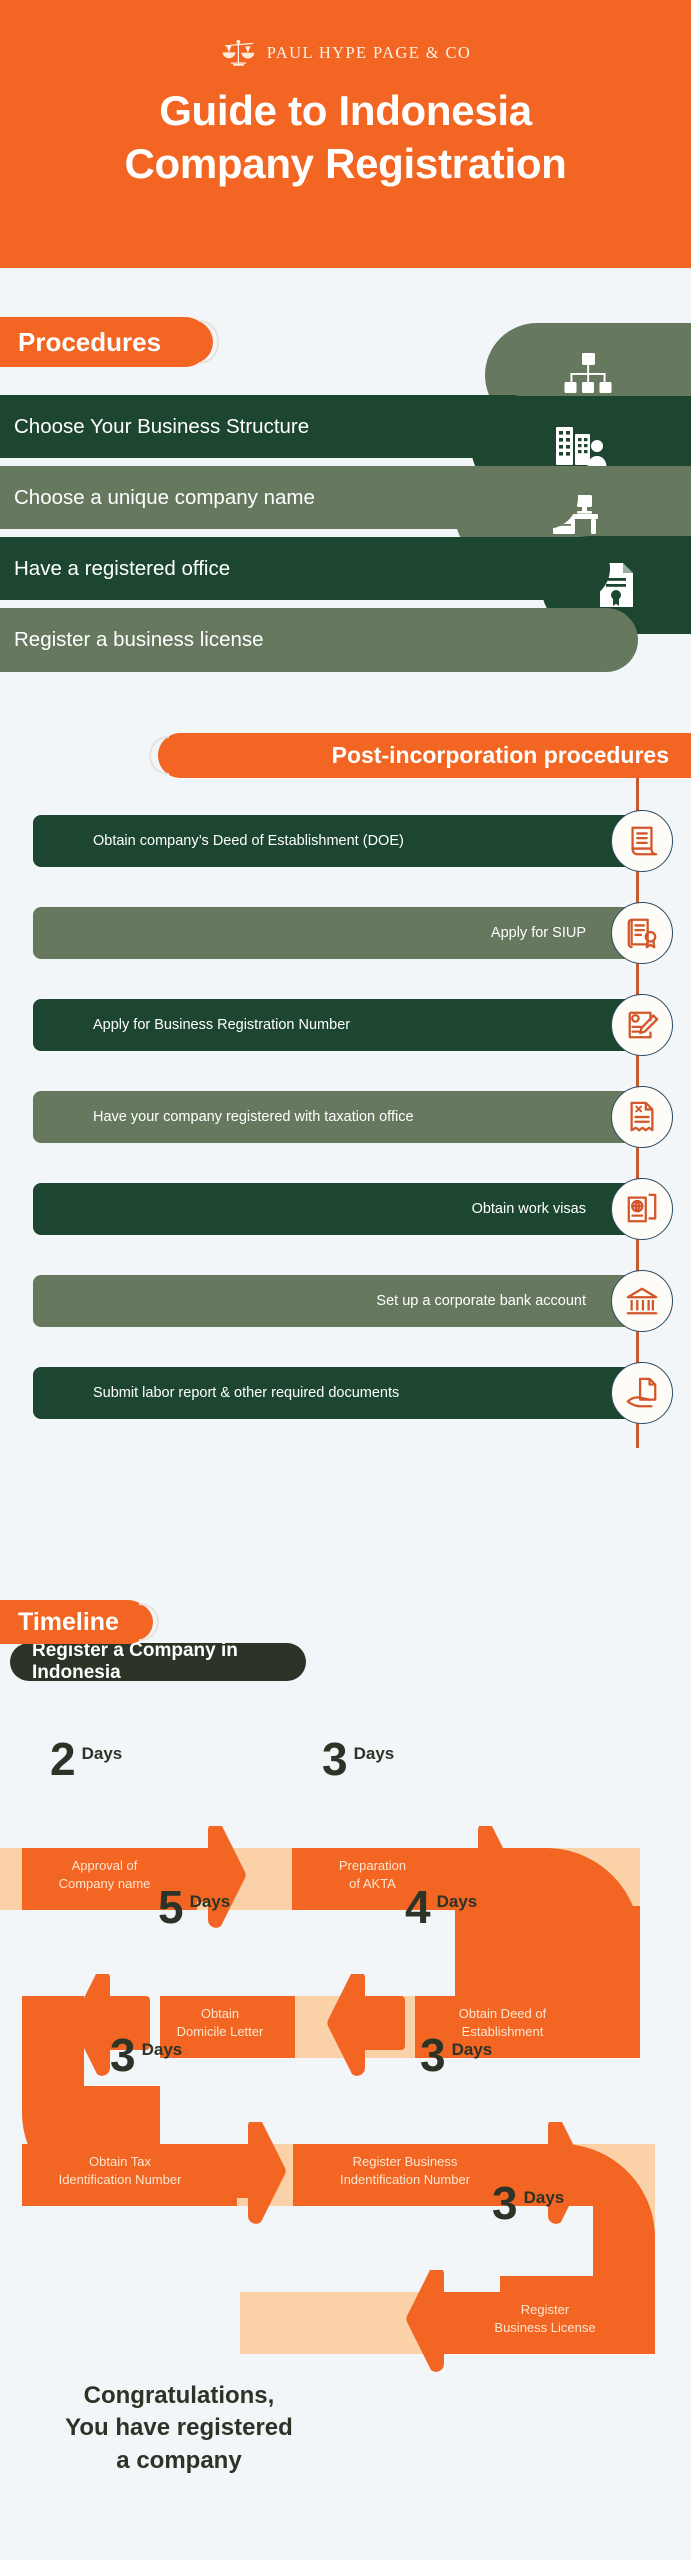  Describe the element at coordinates (305, 568) in the screenshot. I see `procedure-bar-2: Have a registered office` at that location.